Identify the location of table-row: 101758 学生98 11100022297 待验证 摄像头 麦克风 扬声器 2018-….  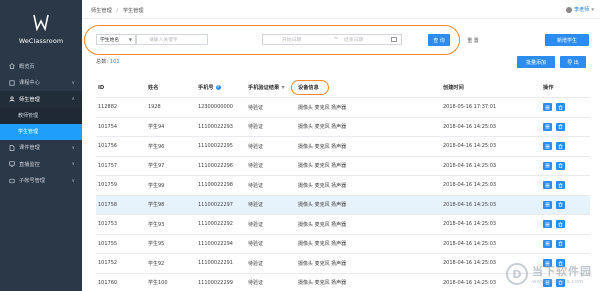
(343, 205).